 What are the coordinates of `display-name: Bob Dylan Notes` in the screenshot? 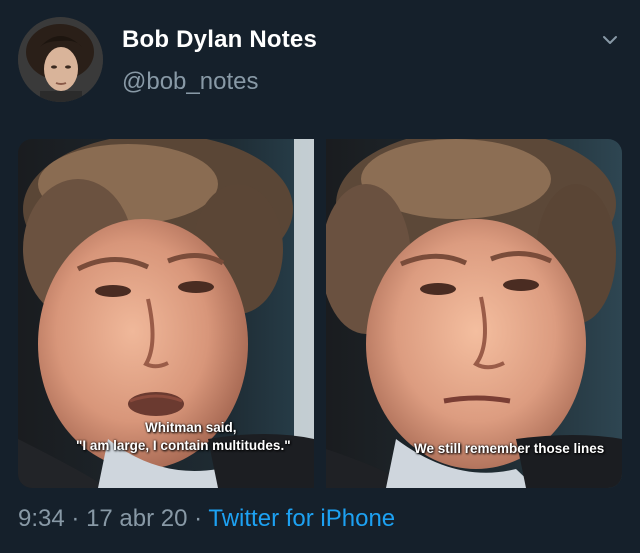 It's located at (219, 40).